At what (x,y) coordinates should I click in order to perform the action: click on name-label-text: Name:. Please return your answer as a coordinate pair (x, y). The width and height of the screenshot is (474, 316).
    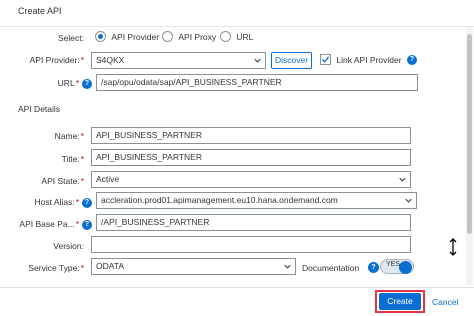
    Looking at the image, I should click on (67, 136).